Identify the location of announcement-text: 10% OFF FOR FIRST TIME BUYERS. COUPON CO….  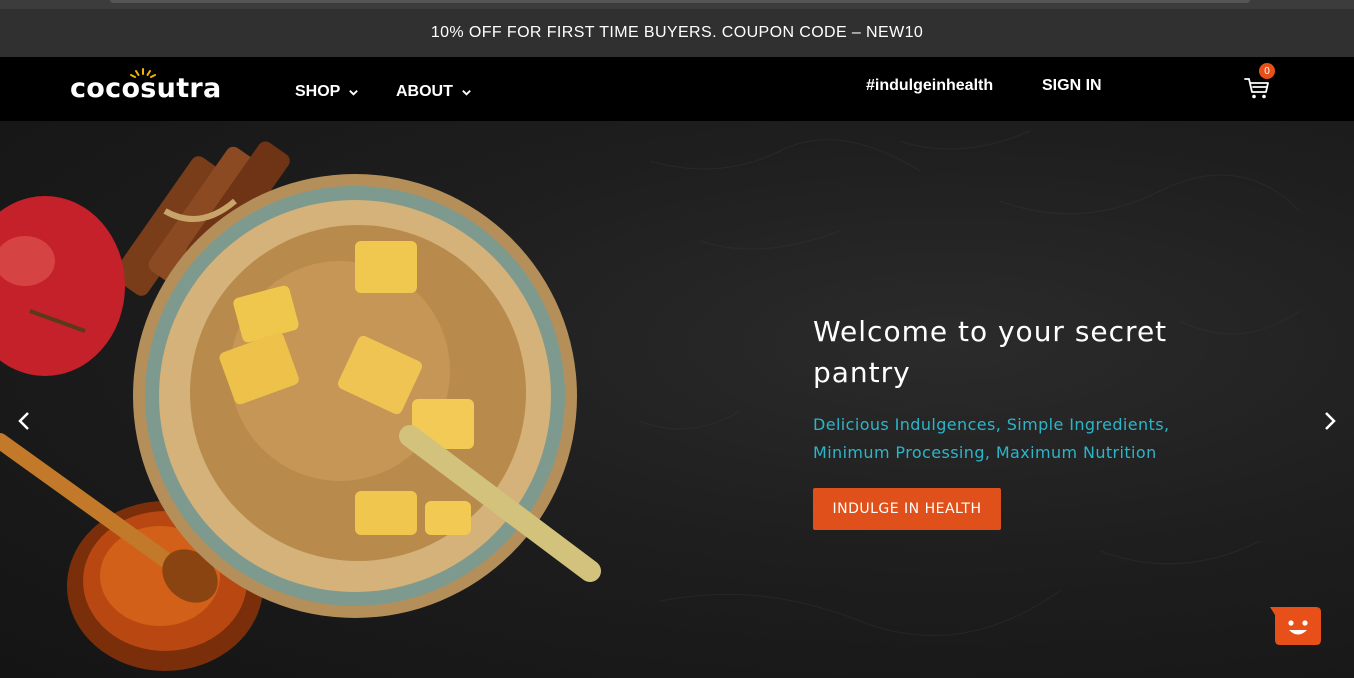
(677, 32).